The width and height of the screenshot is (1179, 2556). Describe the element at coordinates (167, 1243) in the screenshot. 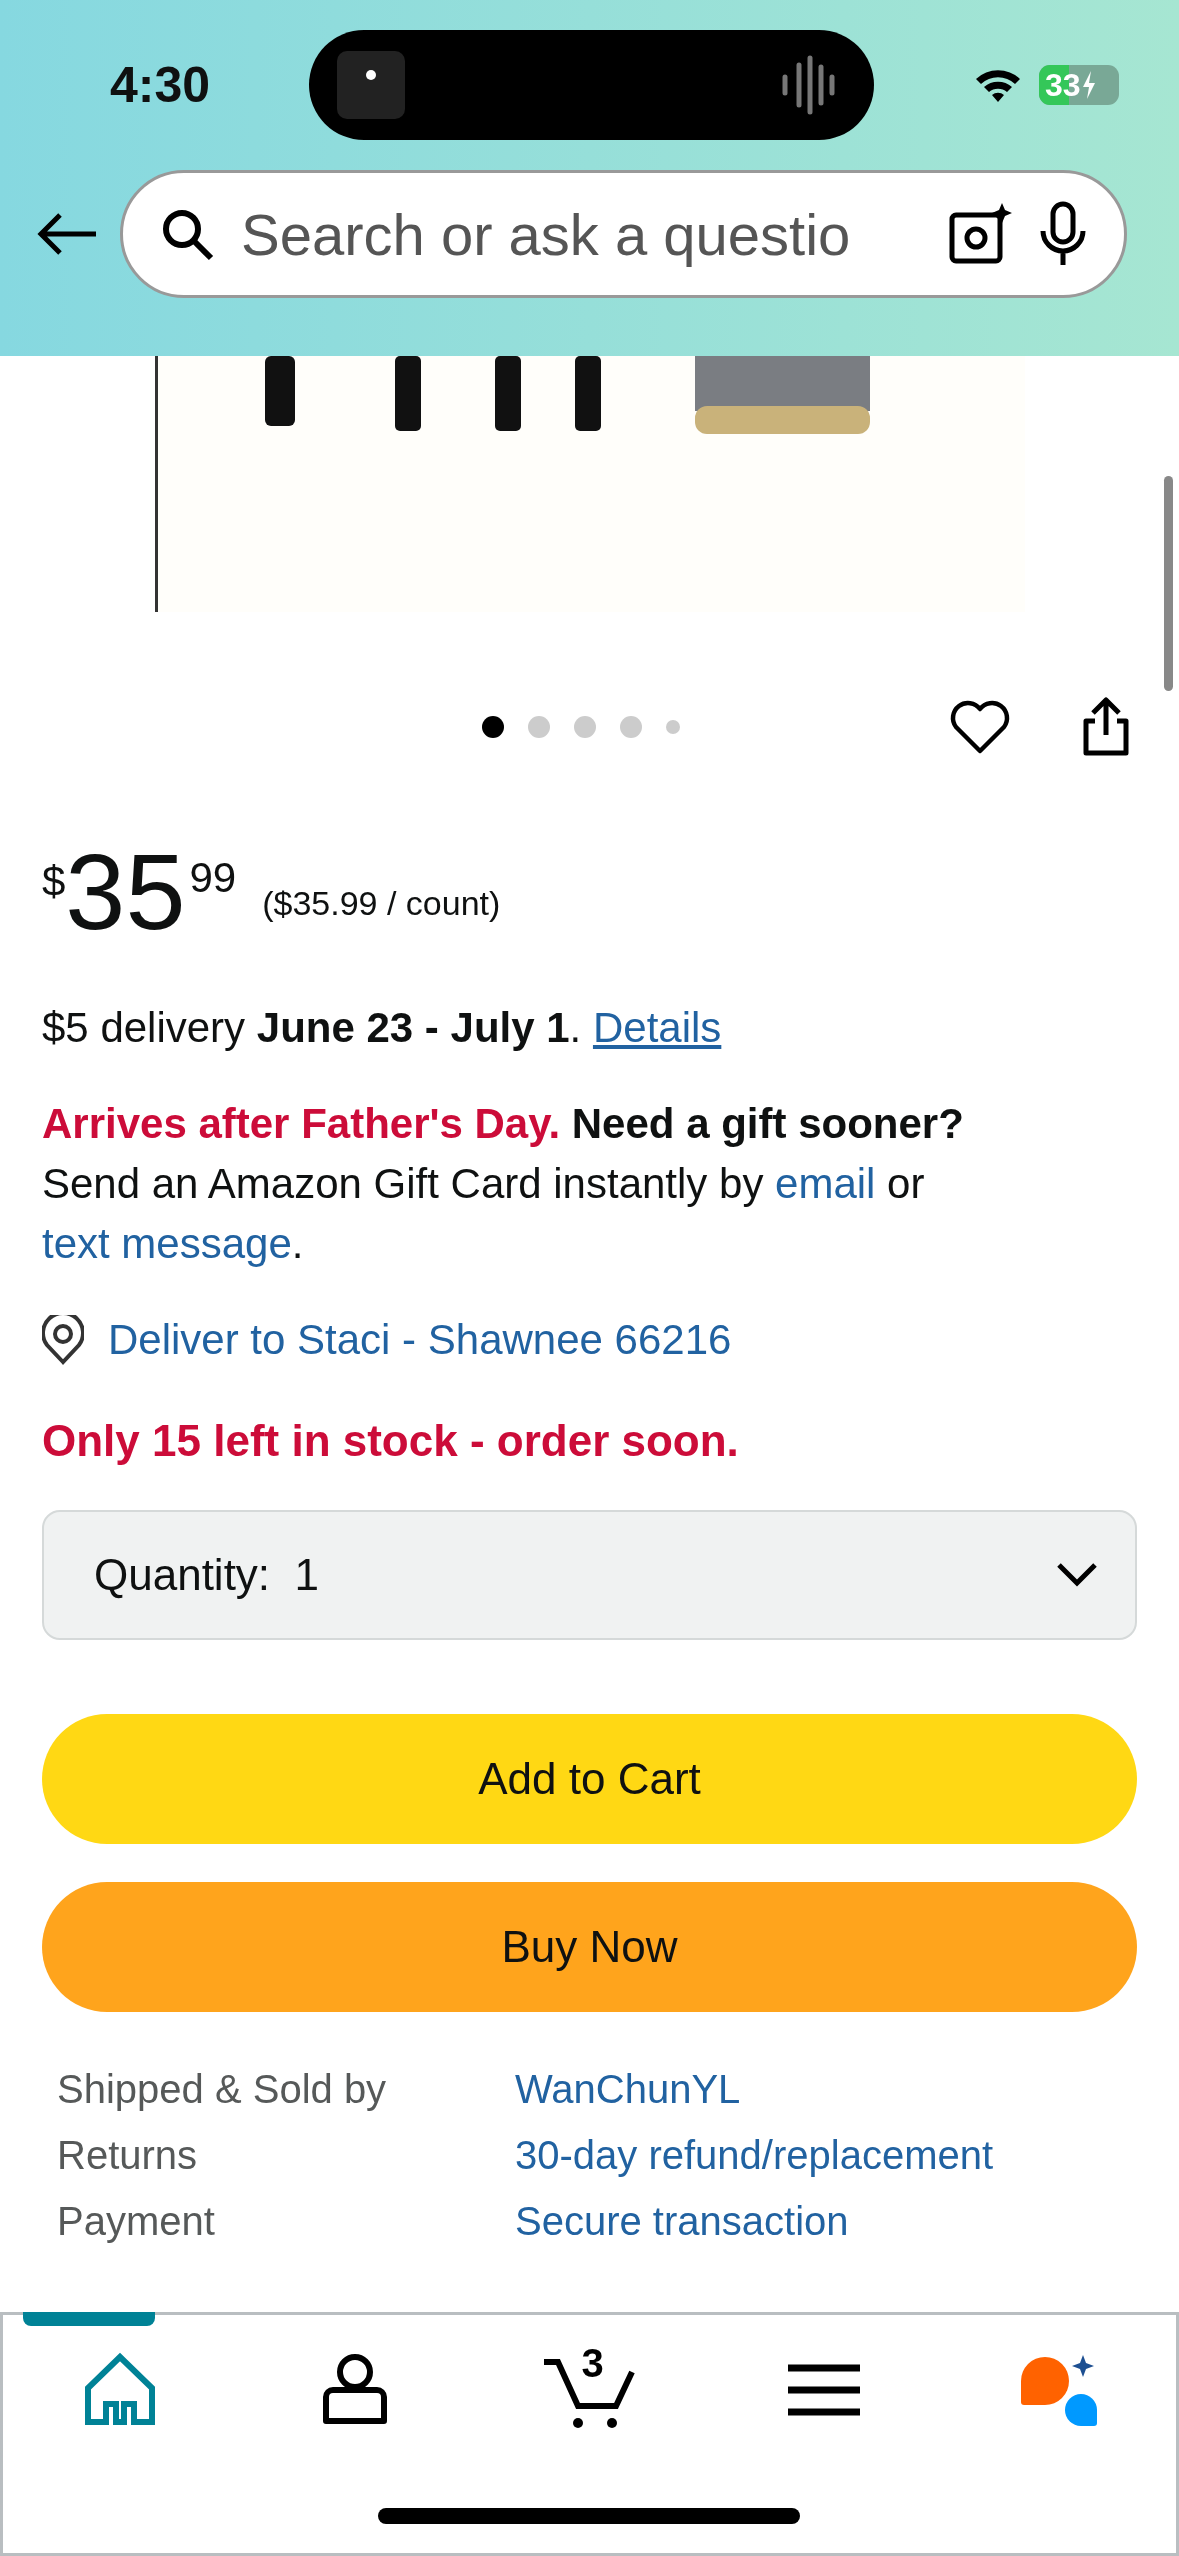

I see `gift-link: text message` at that location.